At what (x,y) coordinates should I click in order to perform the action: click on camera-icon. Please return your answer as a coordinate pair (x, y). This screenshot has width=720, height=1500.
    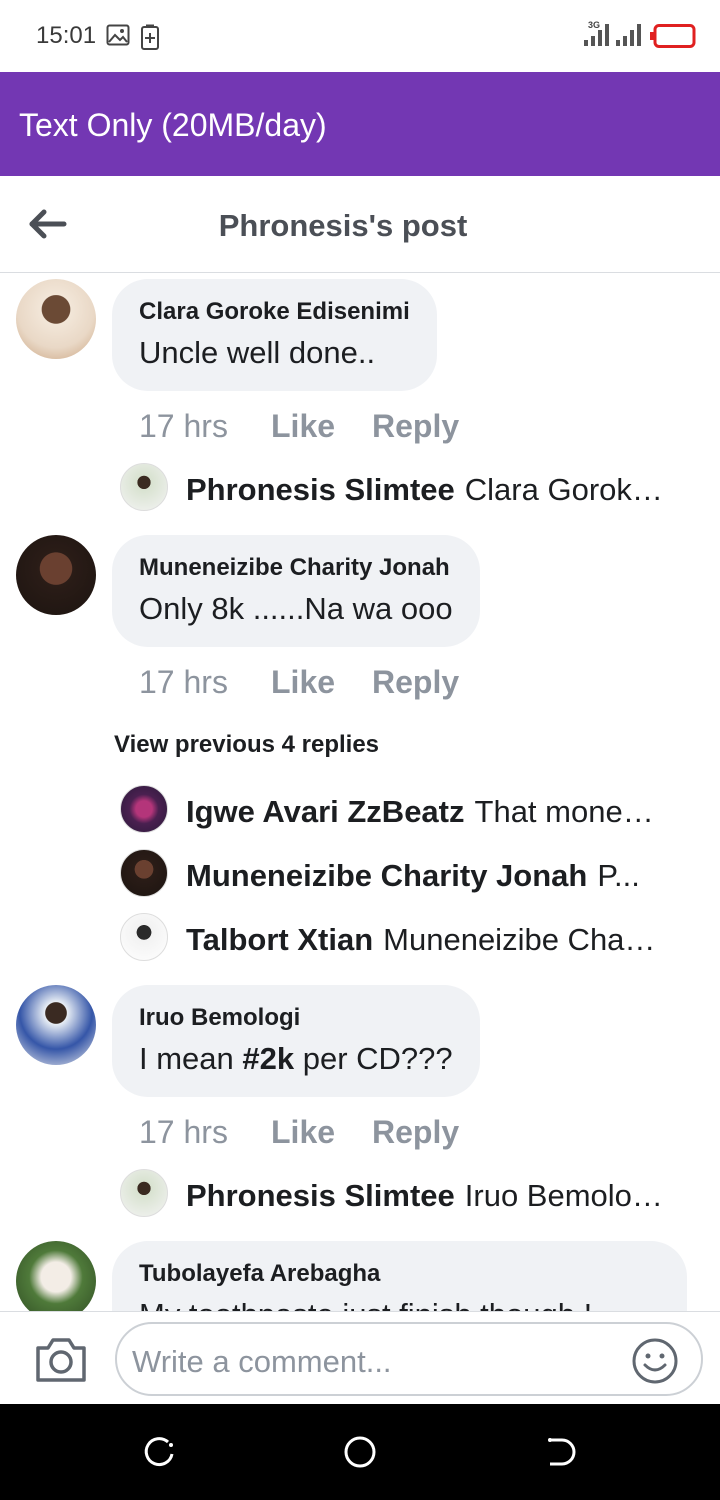
    Looking at the image, I should click on (61, 1359).